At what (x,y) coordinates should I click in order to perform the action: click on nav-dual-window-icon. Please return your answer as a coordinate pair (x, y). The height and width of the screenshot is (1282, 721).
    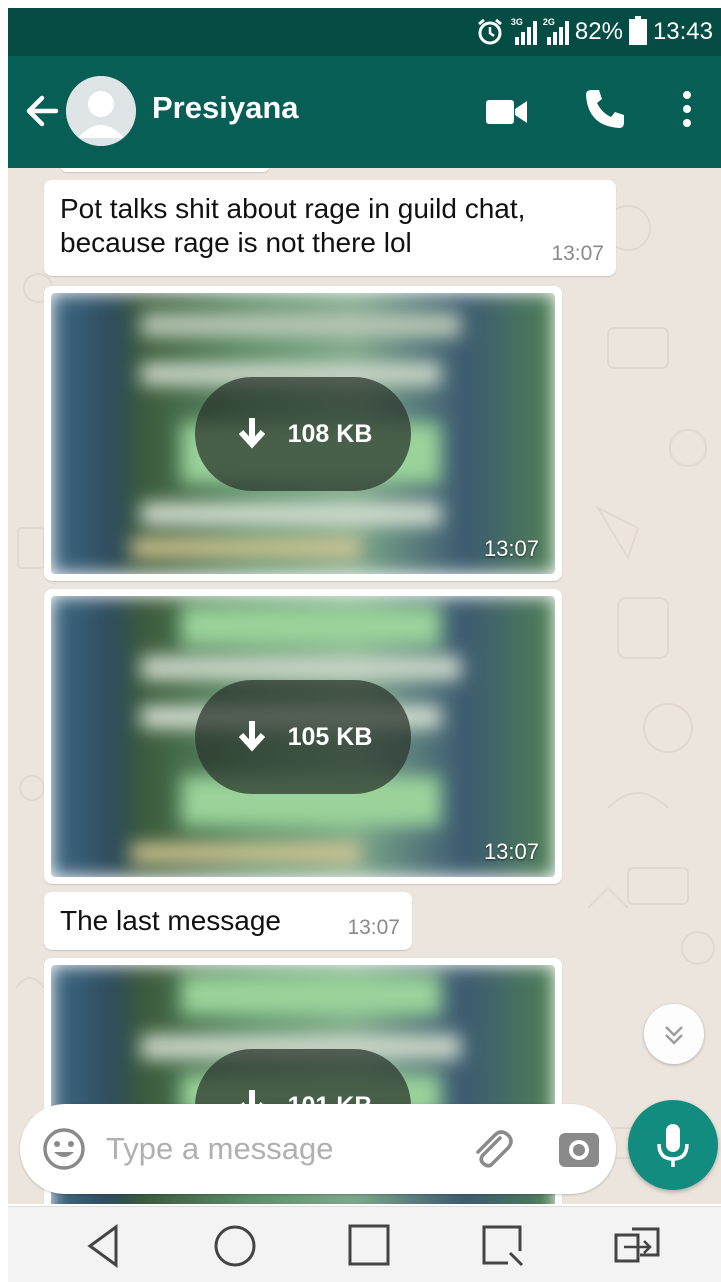
    Looking at the image, I should click on (637, 1246).